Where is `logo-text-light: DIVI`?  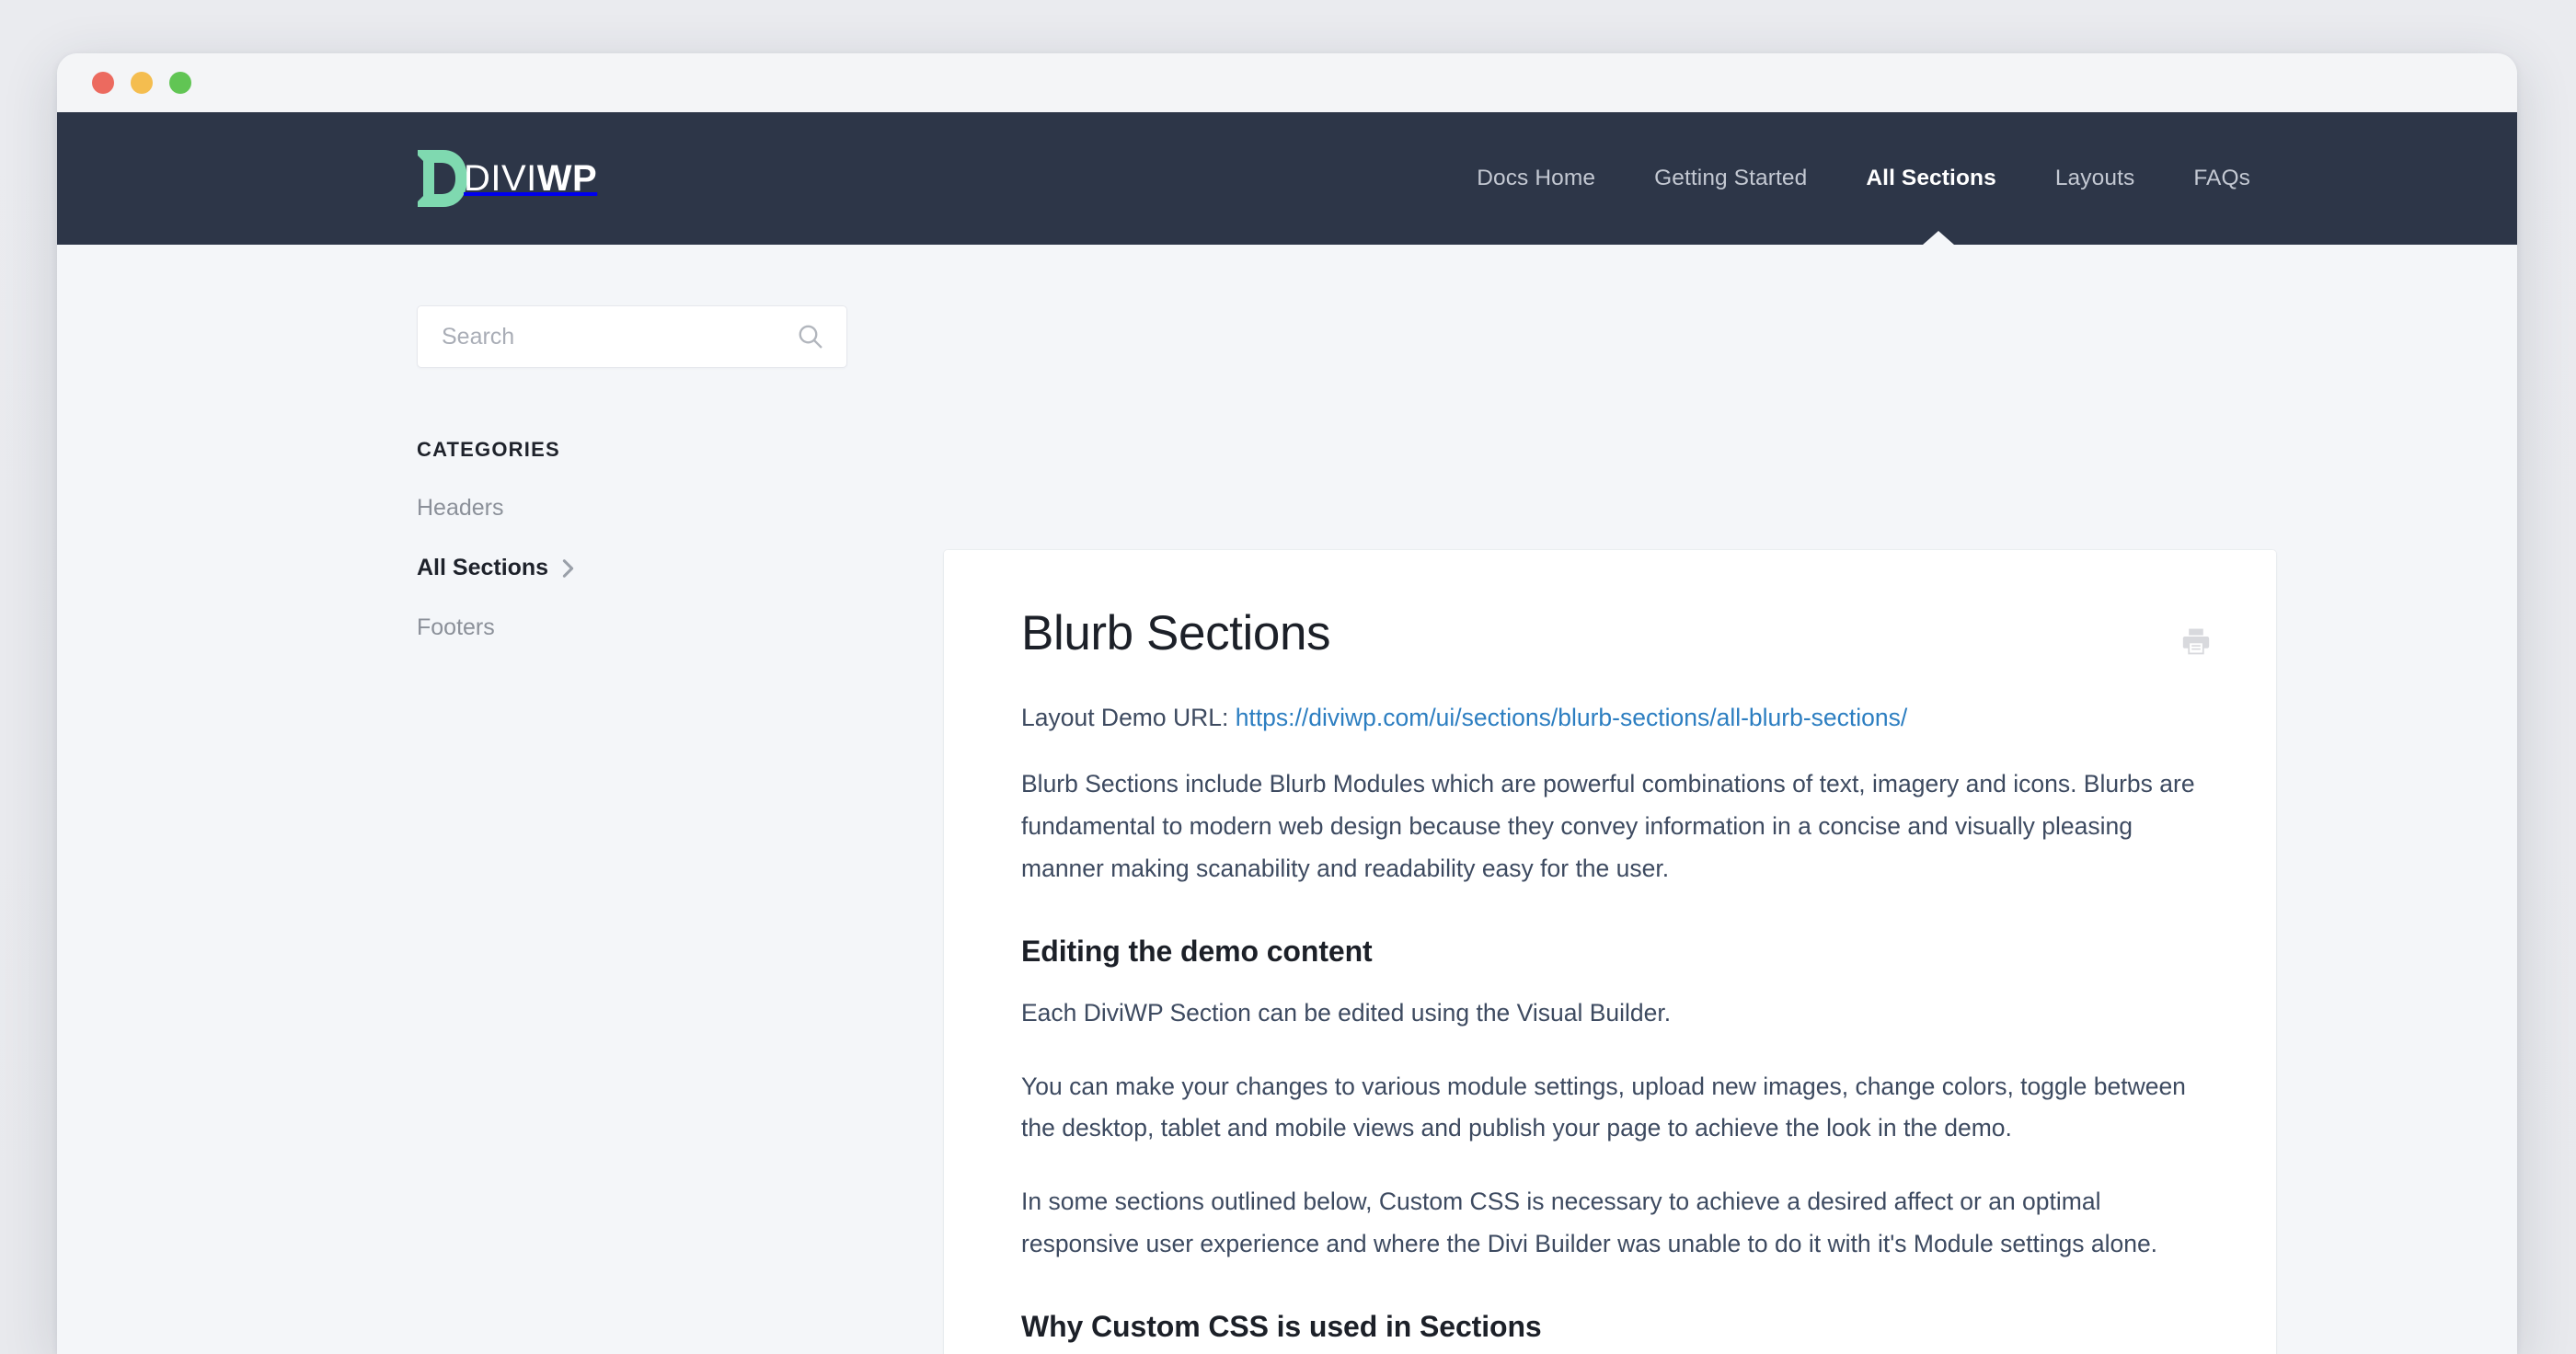
logo-text-light: DIVI is located at coordinates (500, 179).